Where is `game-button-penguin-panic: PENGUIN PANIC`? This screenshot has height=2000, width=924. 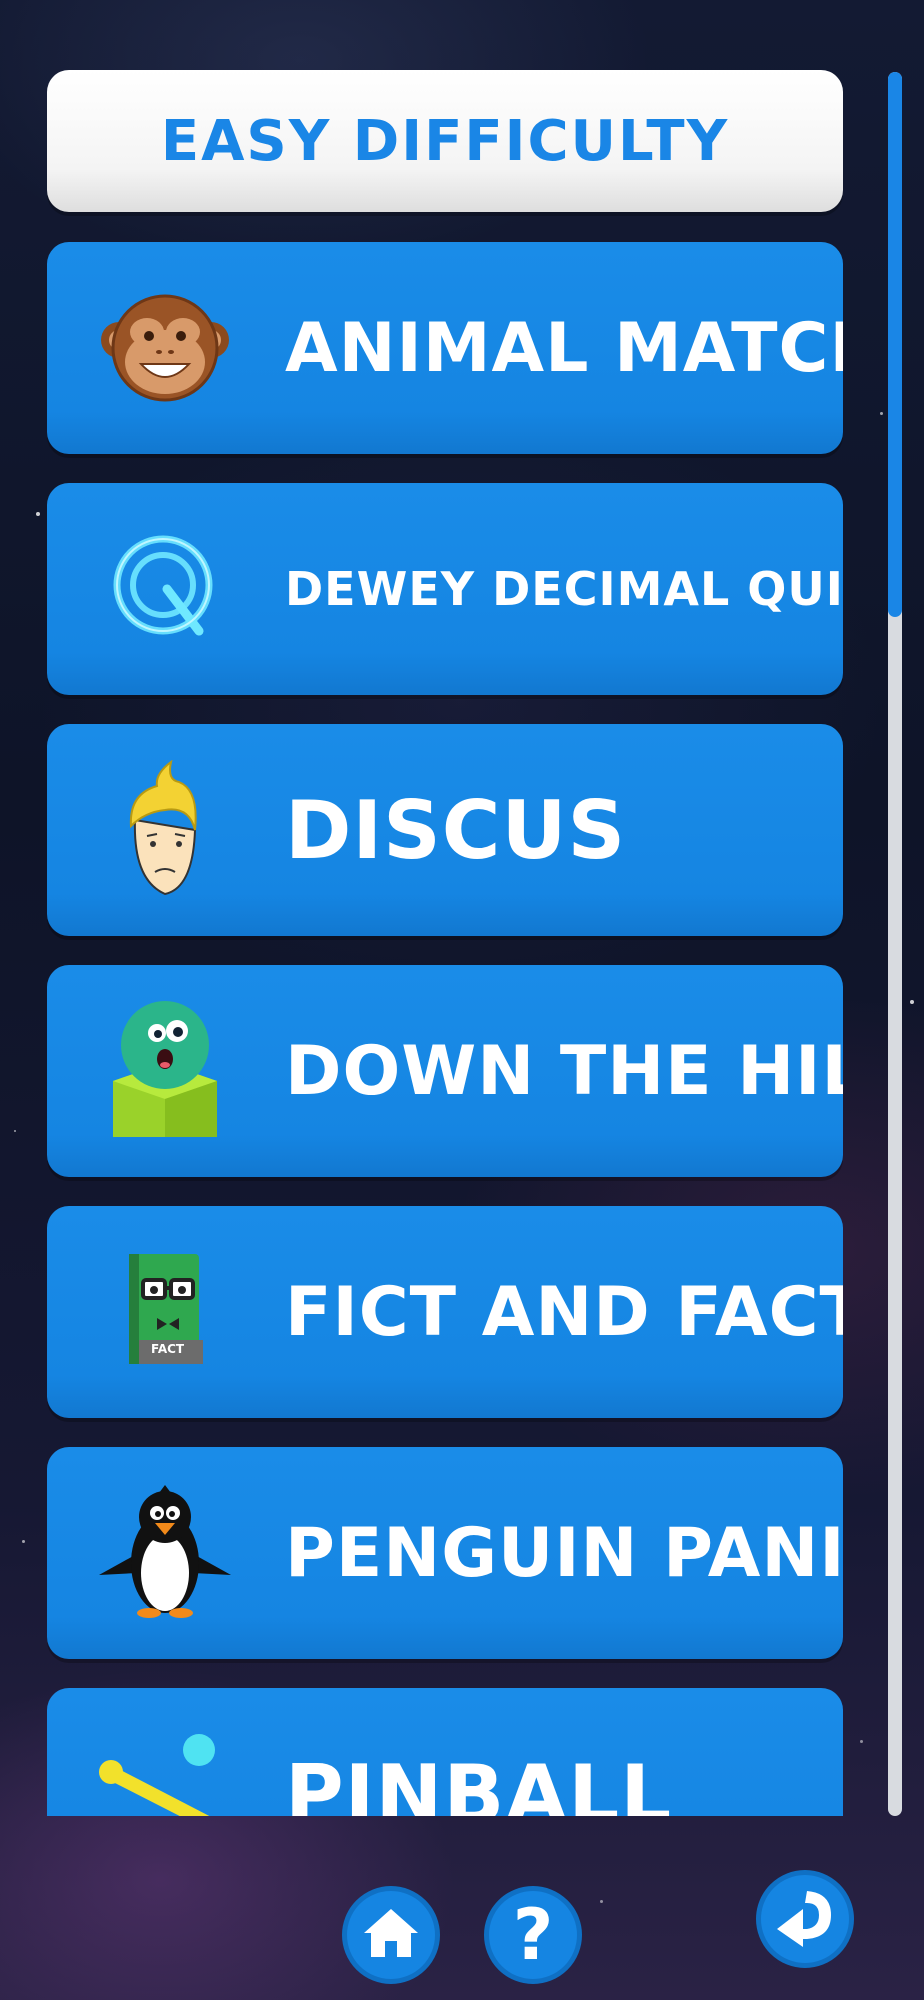
game-button-penguin-panic: PENGUIN PANIC is located at coordinates (445, 1553).